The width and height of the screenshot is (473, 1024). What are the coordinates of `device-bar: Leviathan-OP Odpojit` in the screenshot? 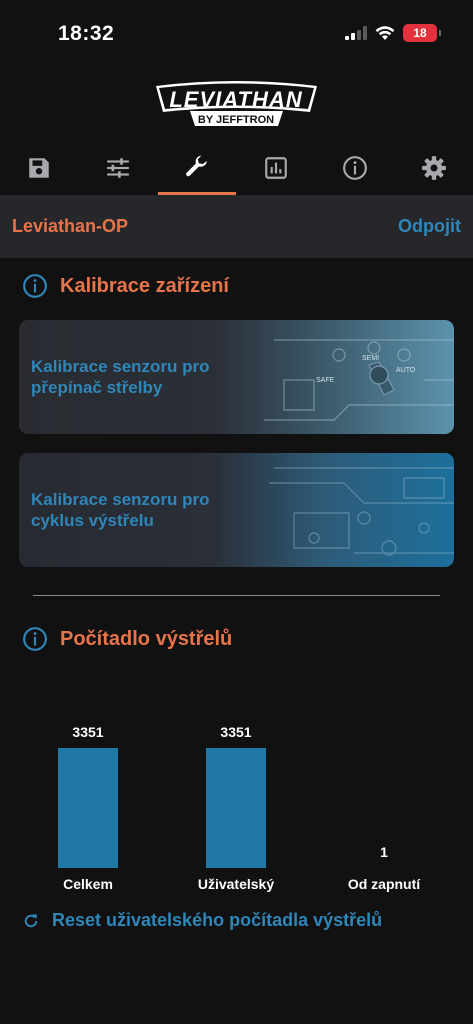 It's located at (236, 226).